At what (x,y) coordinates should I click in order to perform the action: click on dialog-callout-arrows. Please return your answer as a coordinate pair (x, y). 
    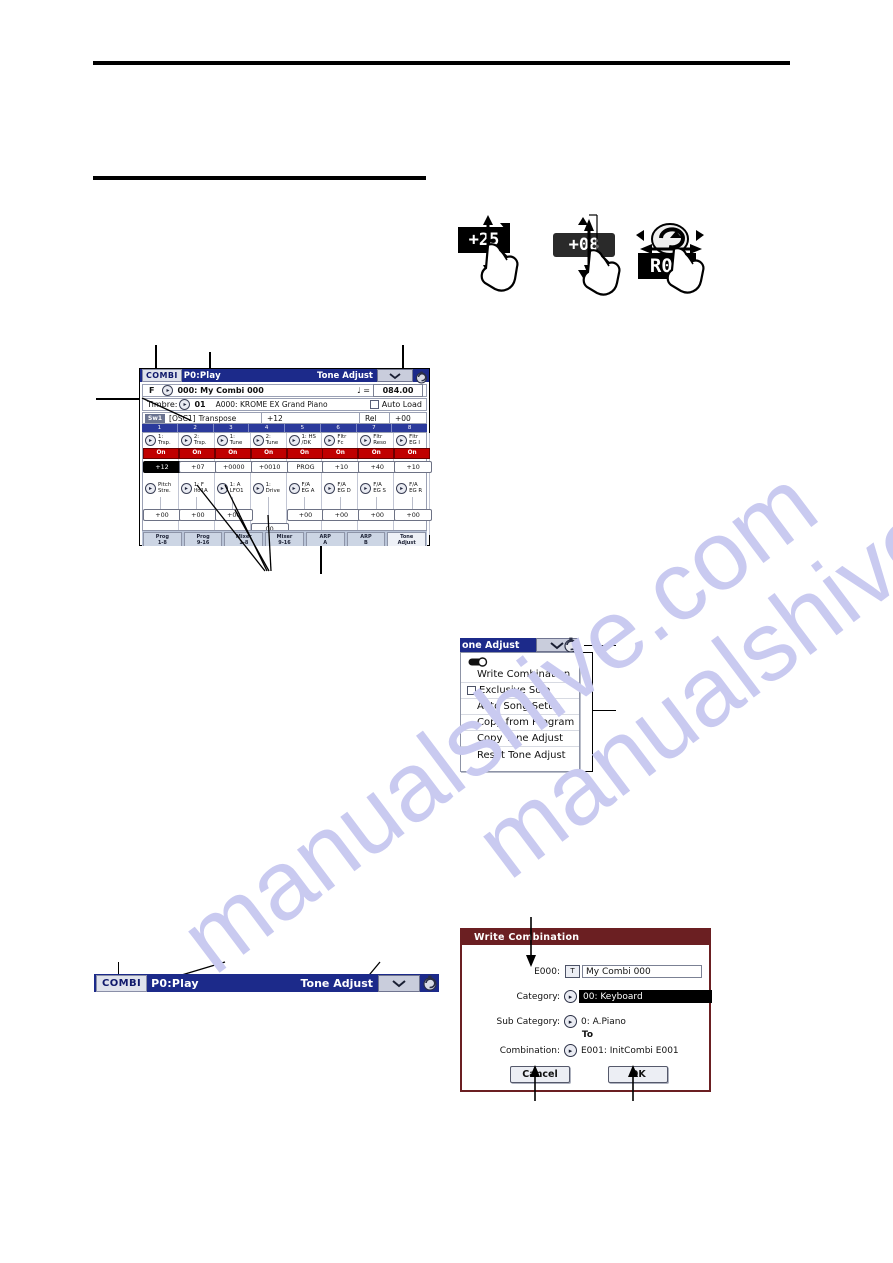
    Looking at the image, I should click on (582, 1009).